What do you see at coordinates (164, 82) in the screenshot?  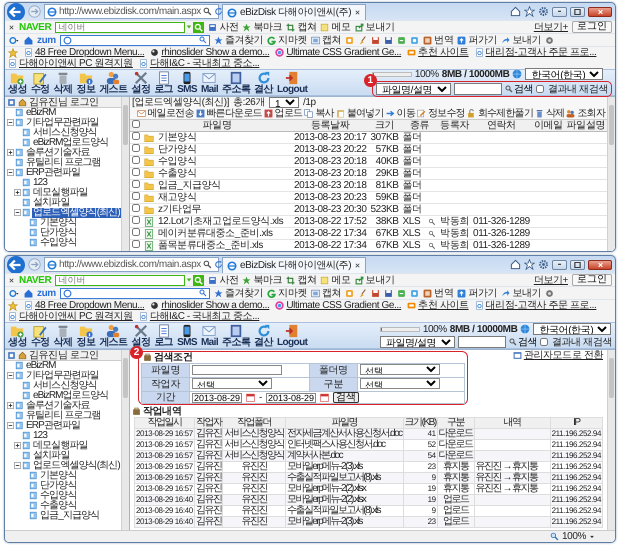 I see `toolbar-button: 로그` at bounding box center [164, 82].